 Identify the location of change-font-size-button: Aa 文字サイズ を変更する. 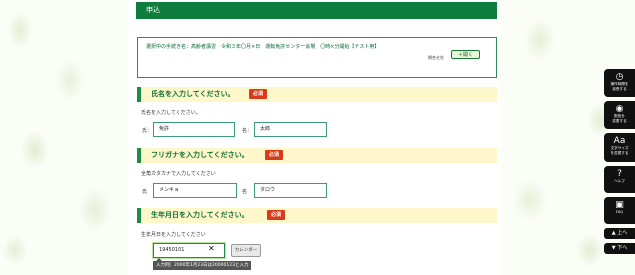
(619, 147).